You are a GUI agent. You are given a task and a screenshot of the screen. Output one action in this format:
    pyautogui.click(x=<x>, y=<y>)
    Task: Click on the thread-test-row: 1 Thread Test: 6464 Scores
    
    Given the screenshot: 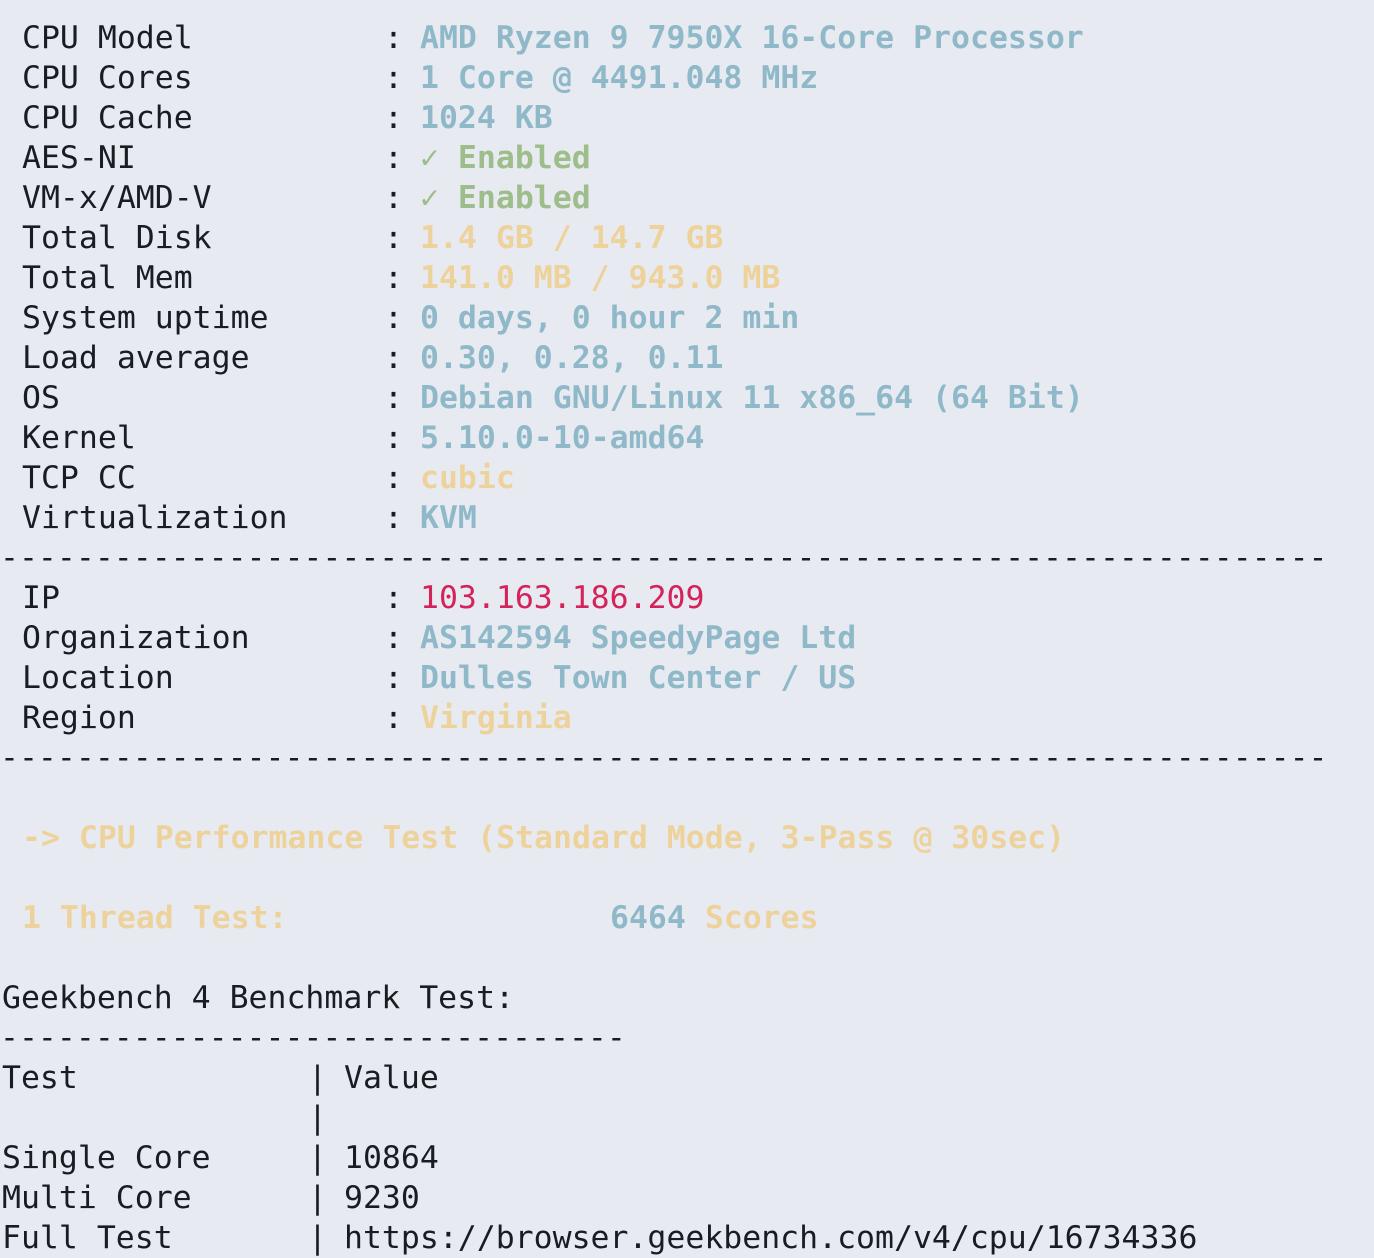 What is the action you would take?
    pyautogui.click(x=687, y=918)
    